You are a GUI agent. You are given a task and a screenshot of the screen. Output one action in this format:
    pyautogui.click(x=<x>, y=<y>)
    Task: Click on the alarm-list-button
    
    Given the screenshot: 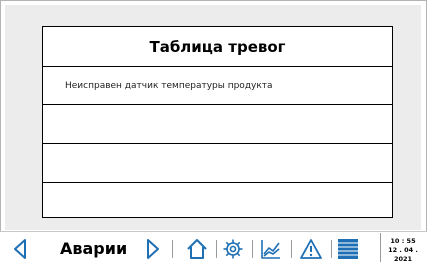 What is the action you would take?
    pyautogui.click(x=348, y=249)
    